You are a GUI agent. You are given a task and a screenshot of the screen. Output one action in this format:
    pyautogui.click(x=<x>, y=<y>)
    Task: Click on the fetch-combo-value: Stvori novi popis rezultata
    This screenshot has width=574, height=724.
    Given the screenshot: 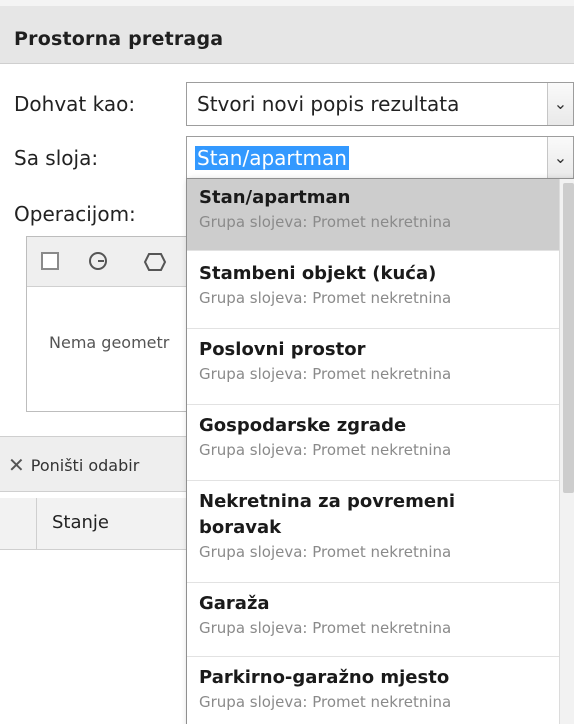 What is the action you would take?
    pyautogui.click(x=328, y=104)
    